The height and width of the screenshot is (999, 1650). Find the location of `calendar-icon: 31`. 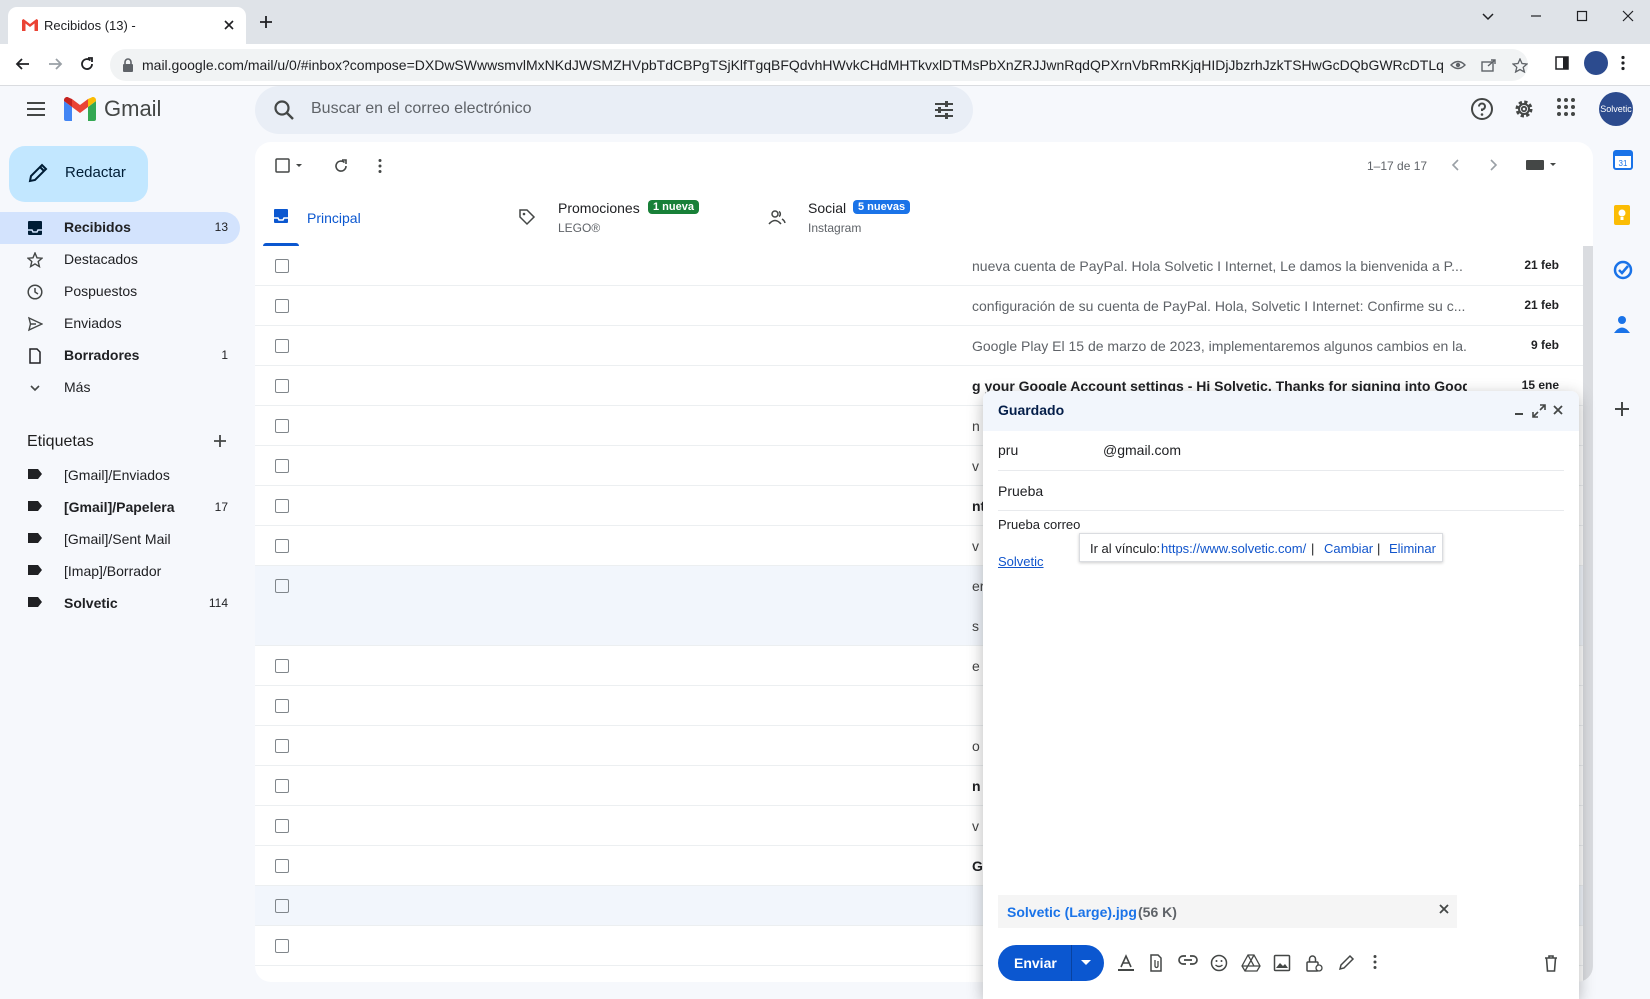

calendar-icon: 31 is located at coordinates (1623, 160).